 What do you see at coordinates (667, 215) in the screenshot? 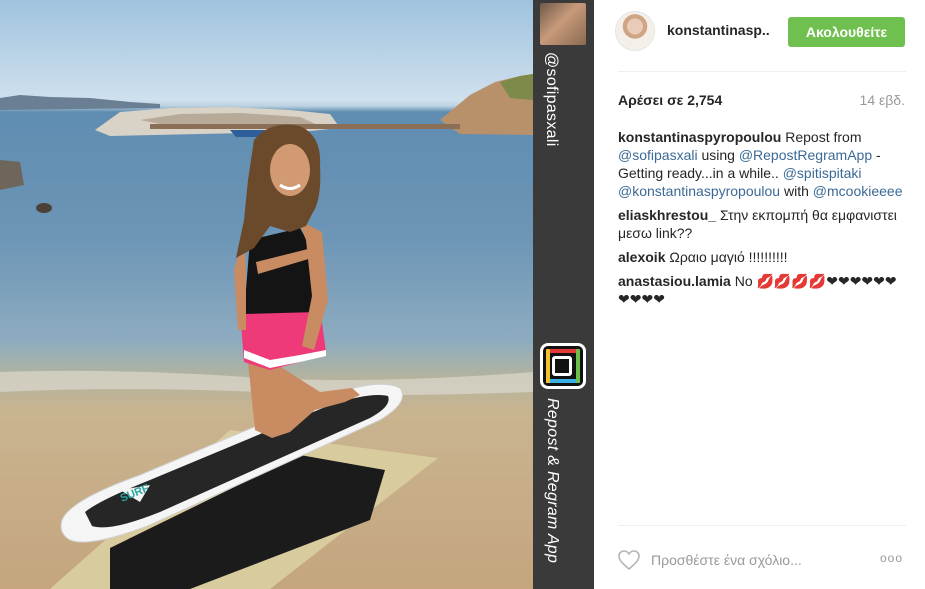
I see `comment-username: eliaskhrestou_` at bounding box center [667, 215].